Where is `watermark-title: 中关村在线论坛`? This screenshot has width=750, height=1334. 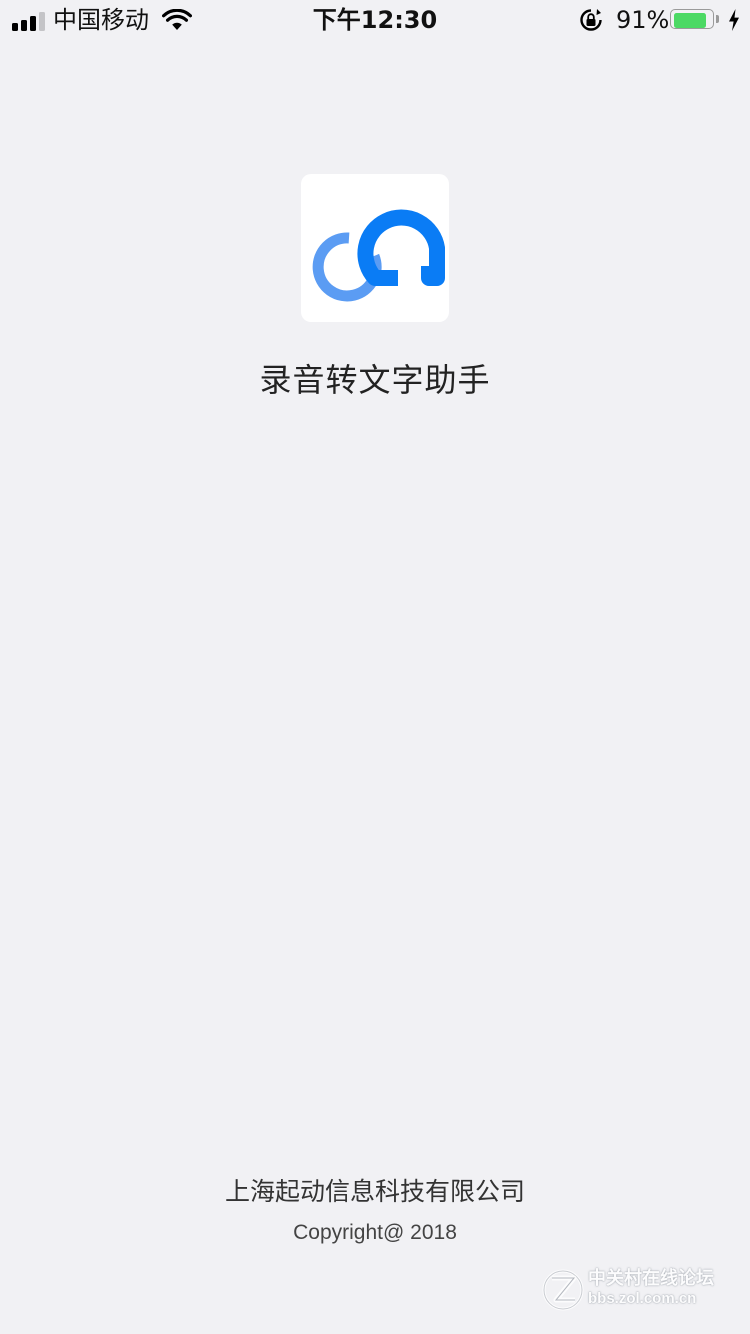 watermark-title: 中关村在线论坛 is located at coordinates (651, 1278).